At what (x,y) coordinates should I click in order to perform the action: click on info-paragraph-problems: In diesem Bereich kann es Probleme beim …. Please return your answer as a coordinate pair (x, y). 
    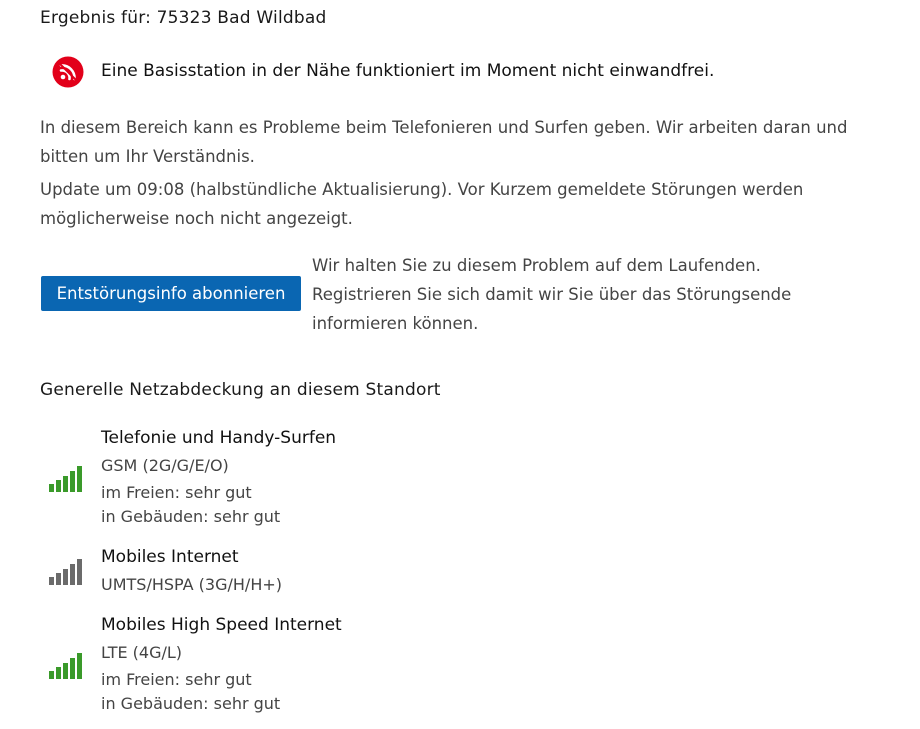
    Looking at the image, I should click on (444, 142).